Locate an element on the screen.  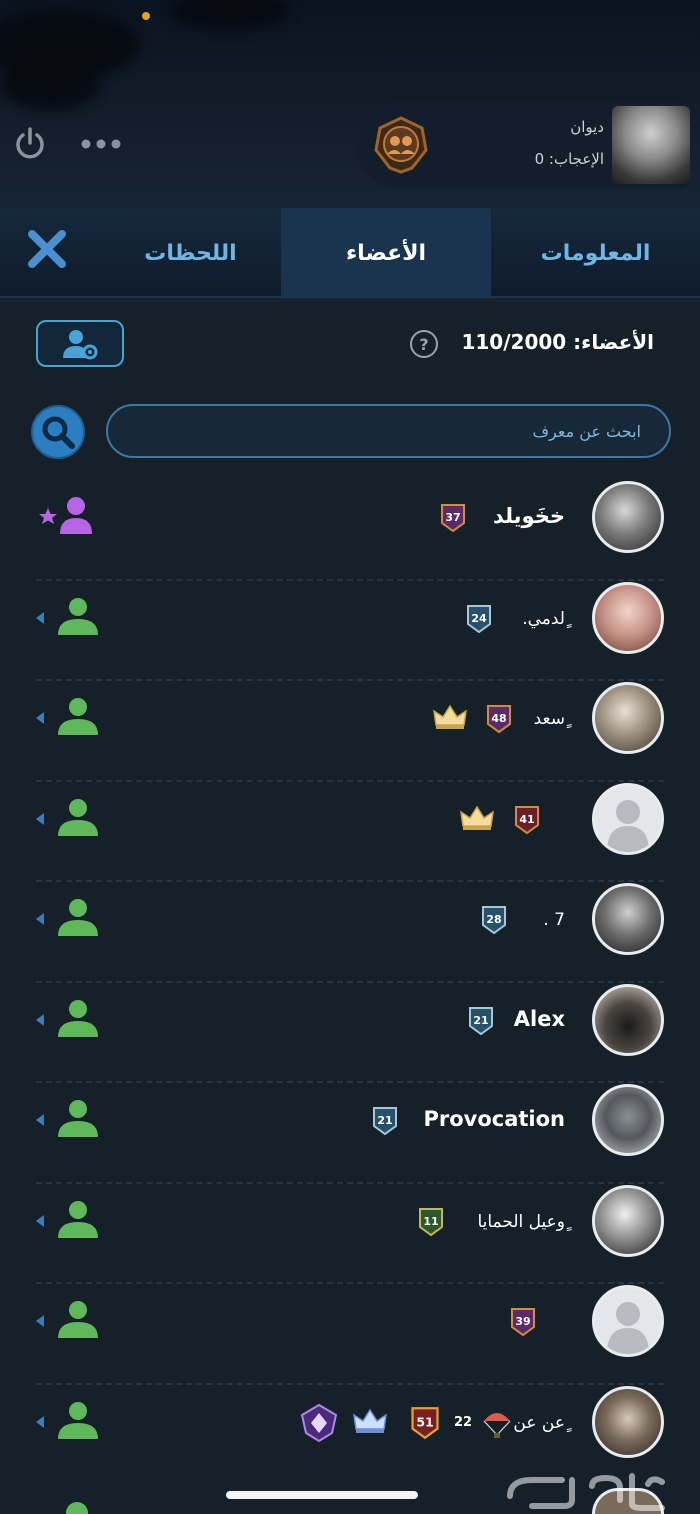
group-likes: الإعجاب: 0 is located at coordinates (569, 159).